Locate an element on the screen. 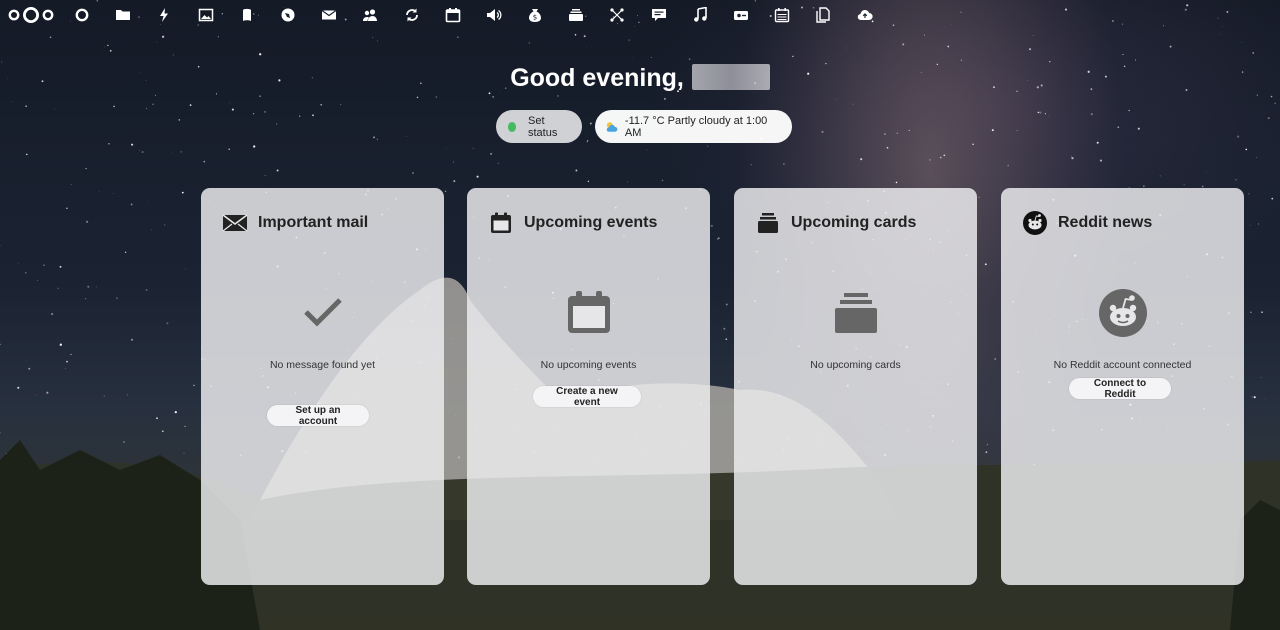  app-contacts-icon is located at coordinates (370, 15).